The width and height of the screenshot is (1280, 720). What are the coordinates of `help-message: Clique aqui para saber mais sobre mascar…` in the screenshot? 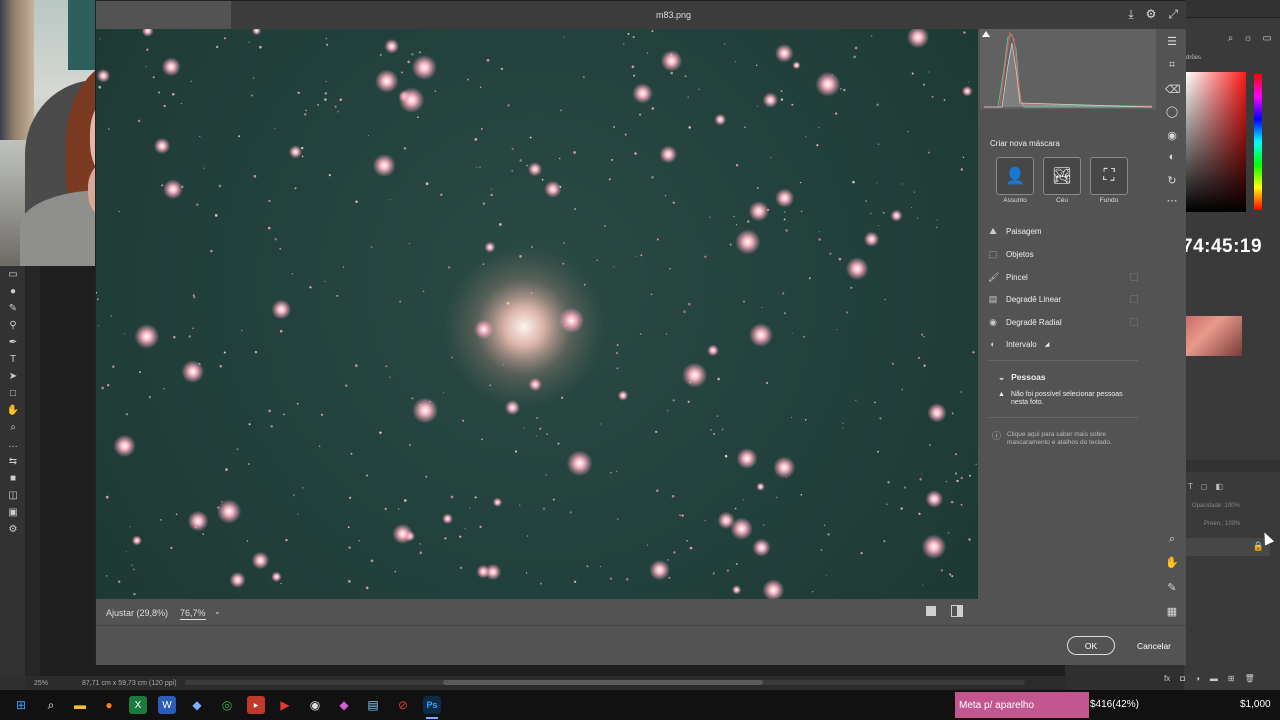 It's located at (1059, 439).